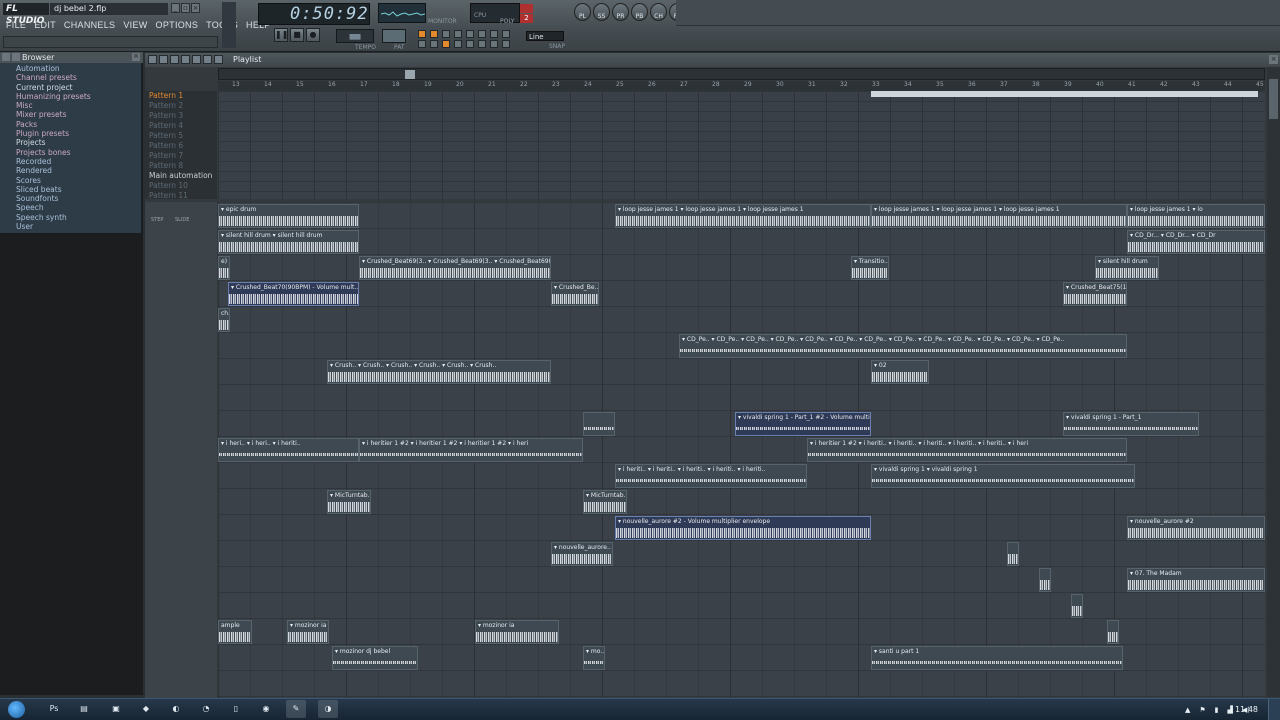  What do you see at coordinates (639, 12) in the screenshot?
I see `browser-window-icon: PB` at bounding box center [639, 12].